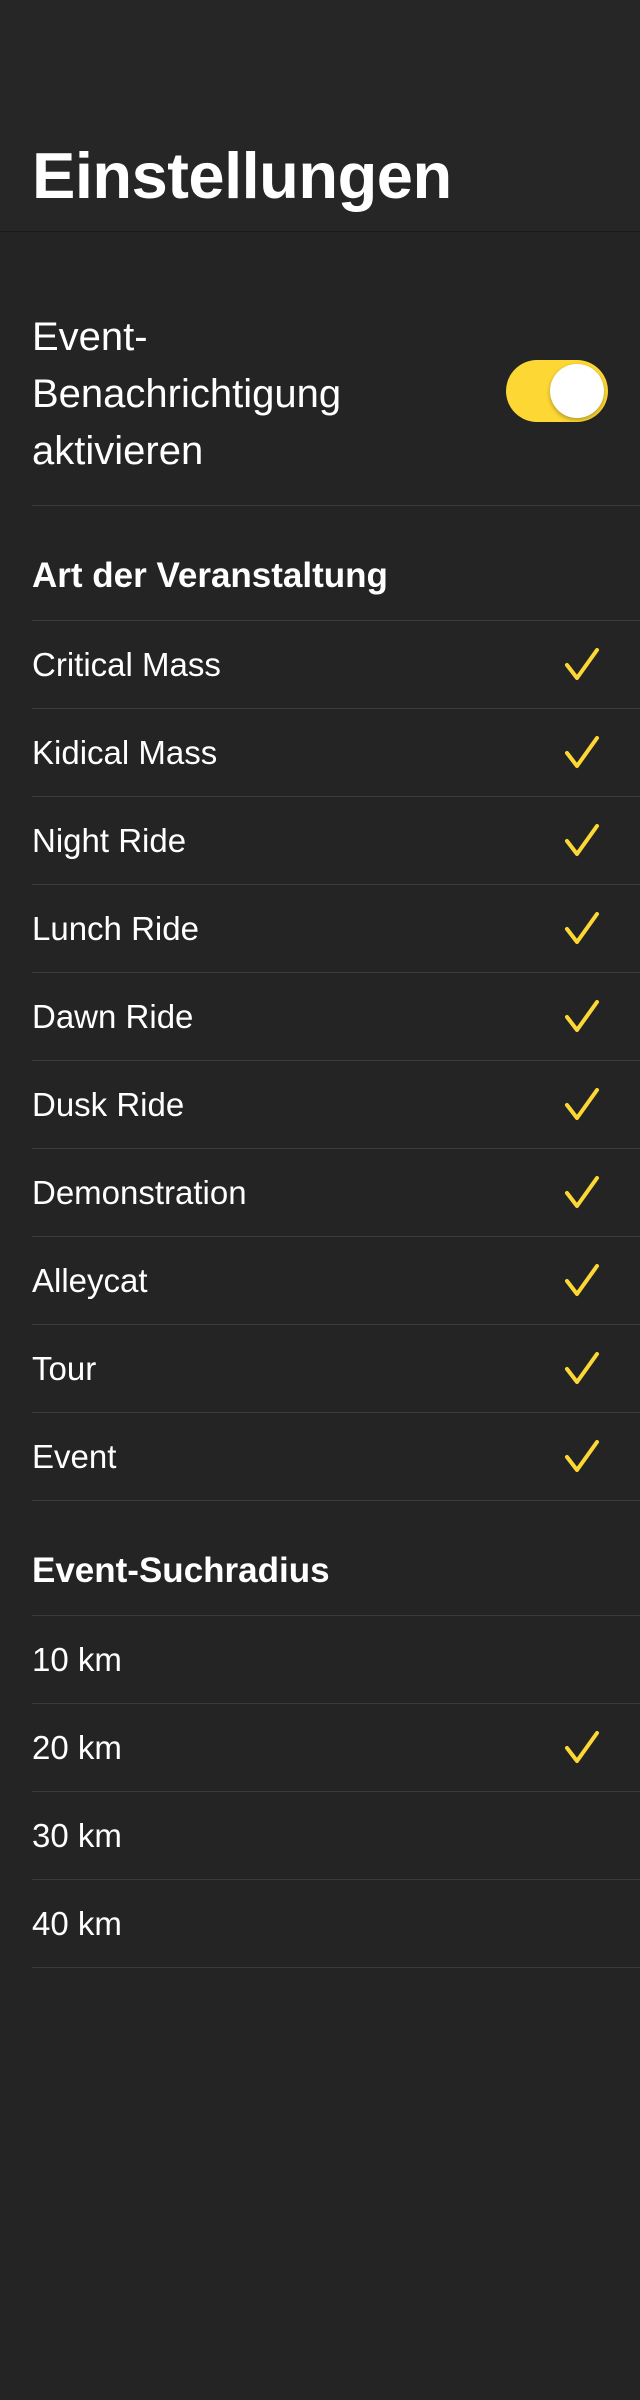 The height and width of the screenshot is (2400, 640). Describe the element at coordinates (336, 1748) in the screenshot. I see `radius-row-20-km: 20 km` at that location.